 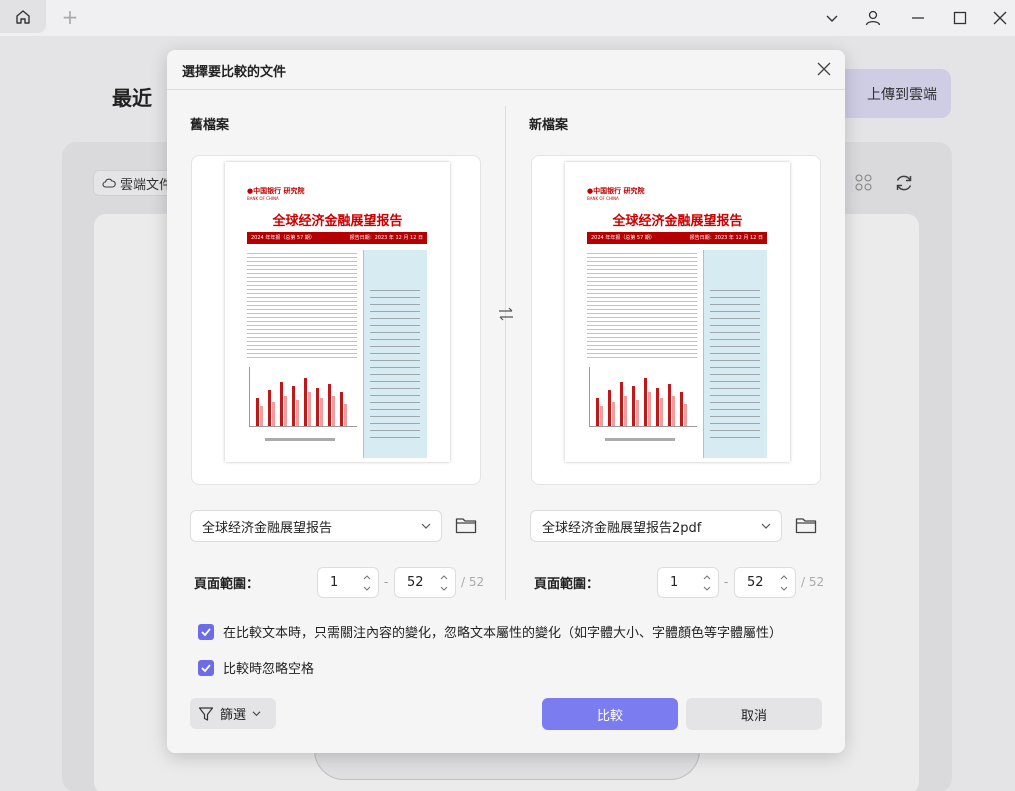 I want to click on old-start-page-input: 1, so click(x=348, y=582).